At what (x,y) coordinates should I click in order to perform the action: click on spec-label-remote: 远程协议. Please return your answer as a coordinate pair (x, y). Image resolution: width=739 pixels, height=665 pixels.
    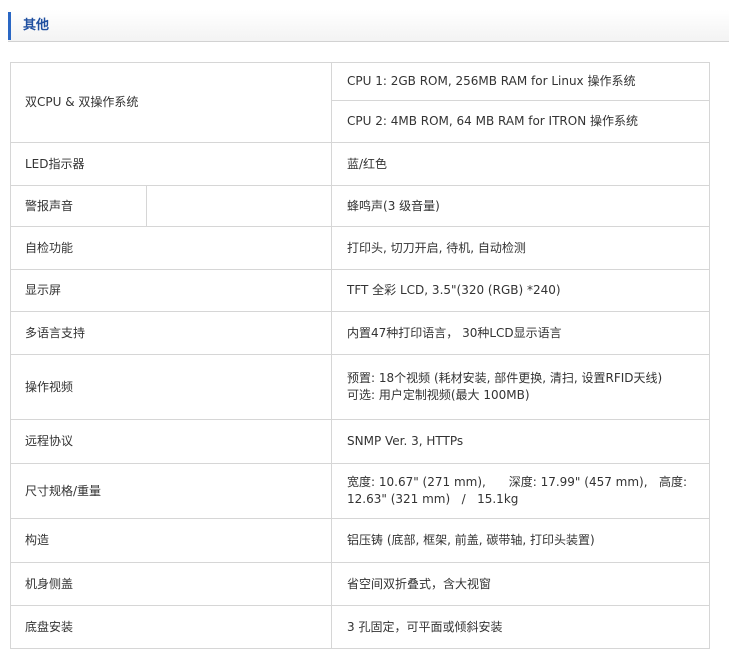
    Looking at the image, I should click on (171, 441).